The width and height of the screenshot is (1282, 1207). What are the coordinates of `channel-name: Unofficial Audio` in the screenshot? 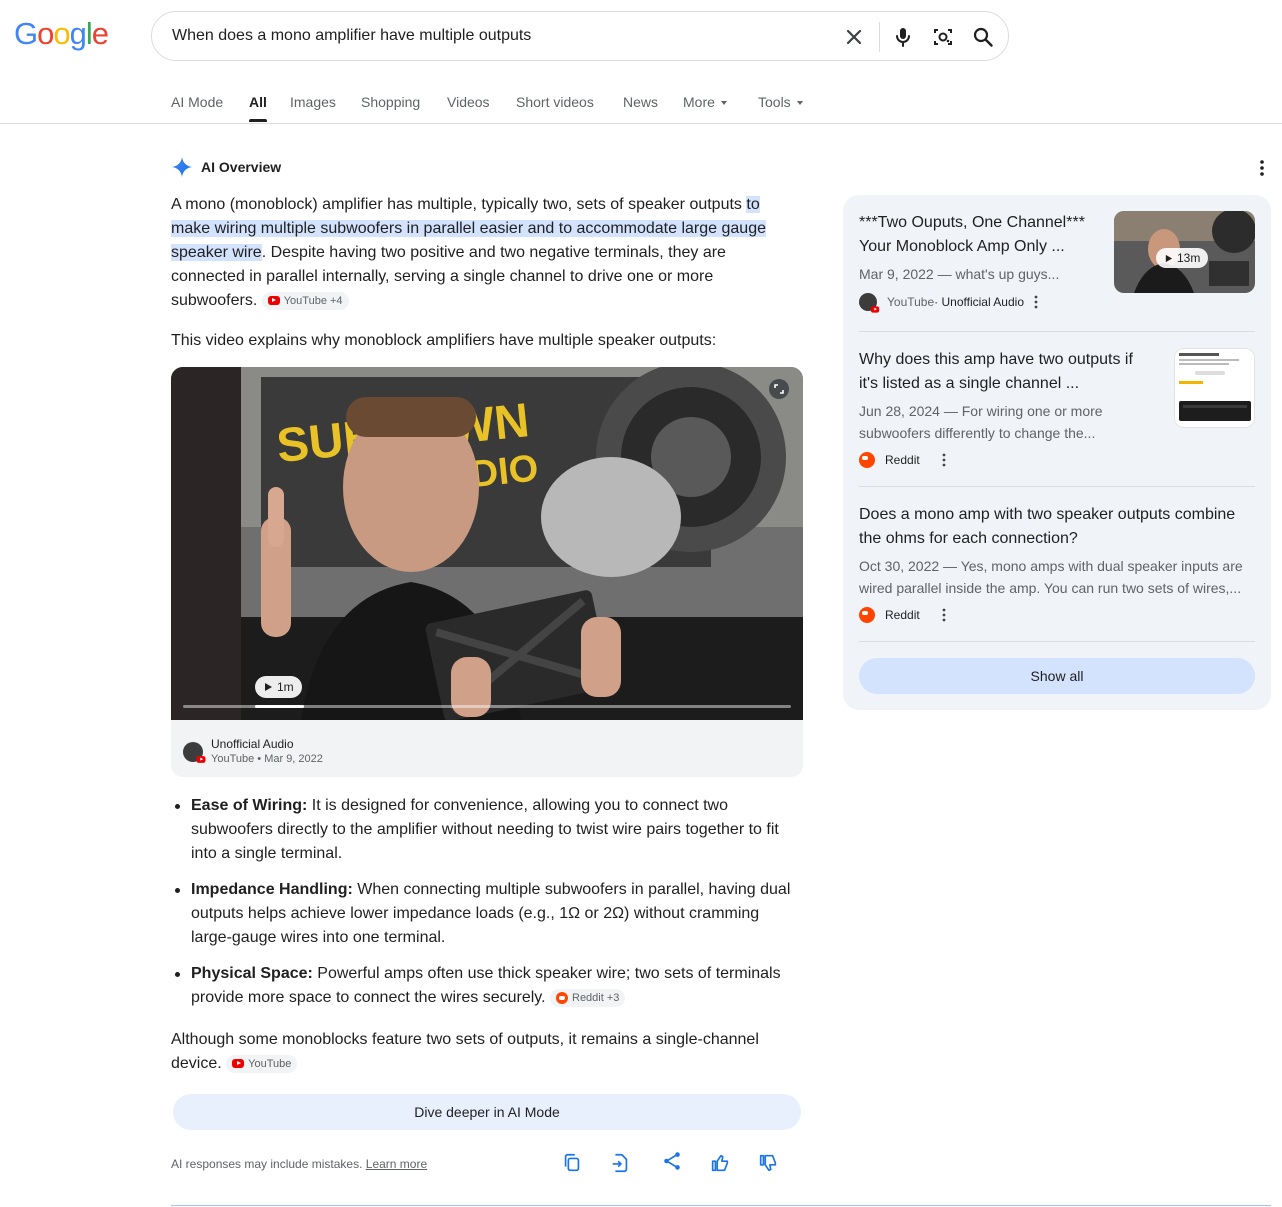 It's located at (267, 744).